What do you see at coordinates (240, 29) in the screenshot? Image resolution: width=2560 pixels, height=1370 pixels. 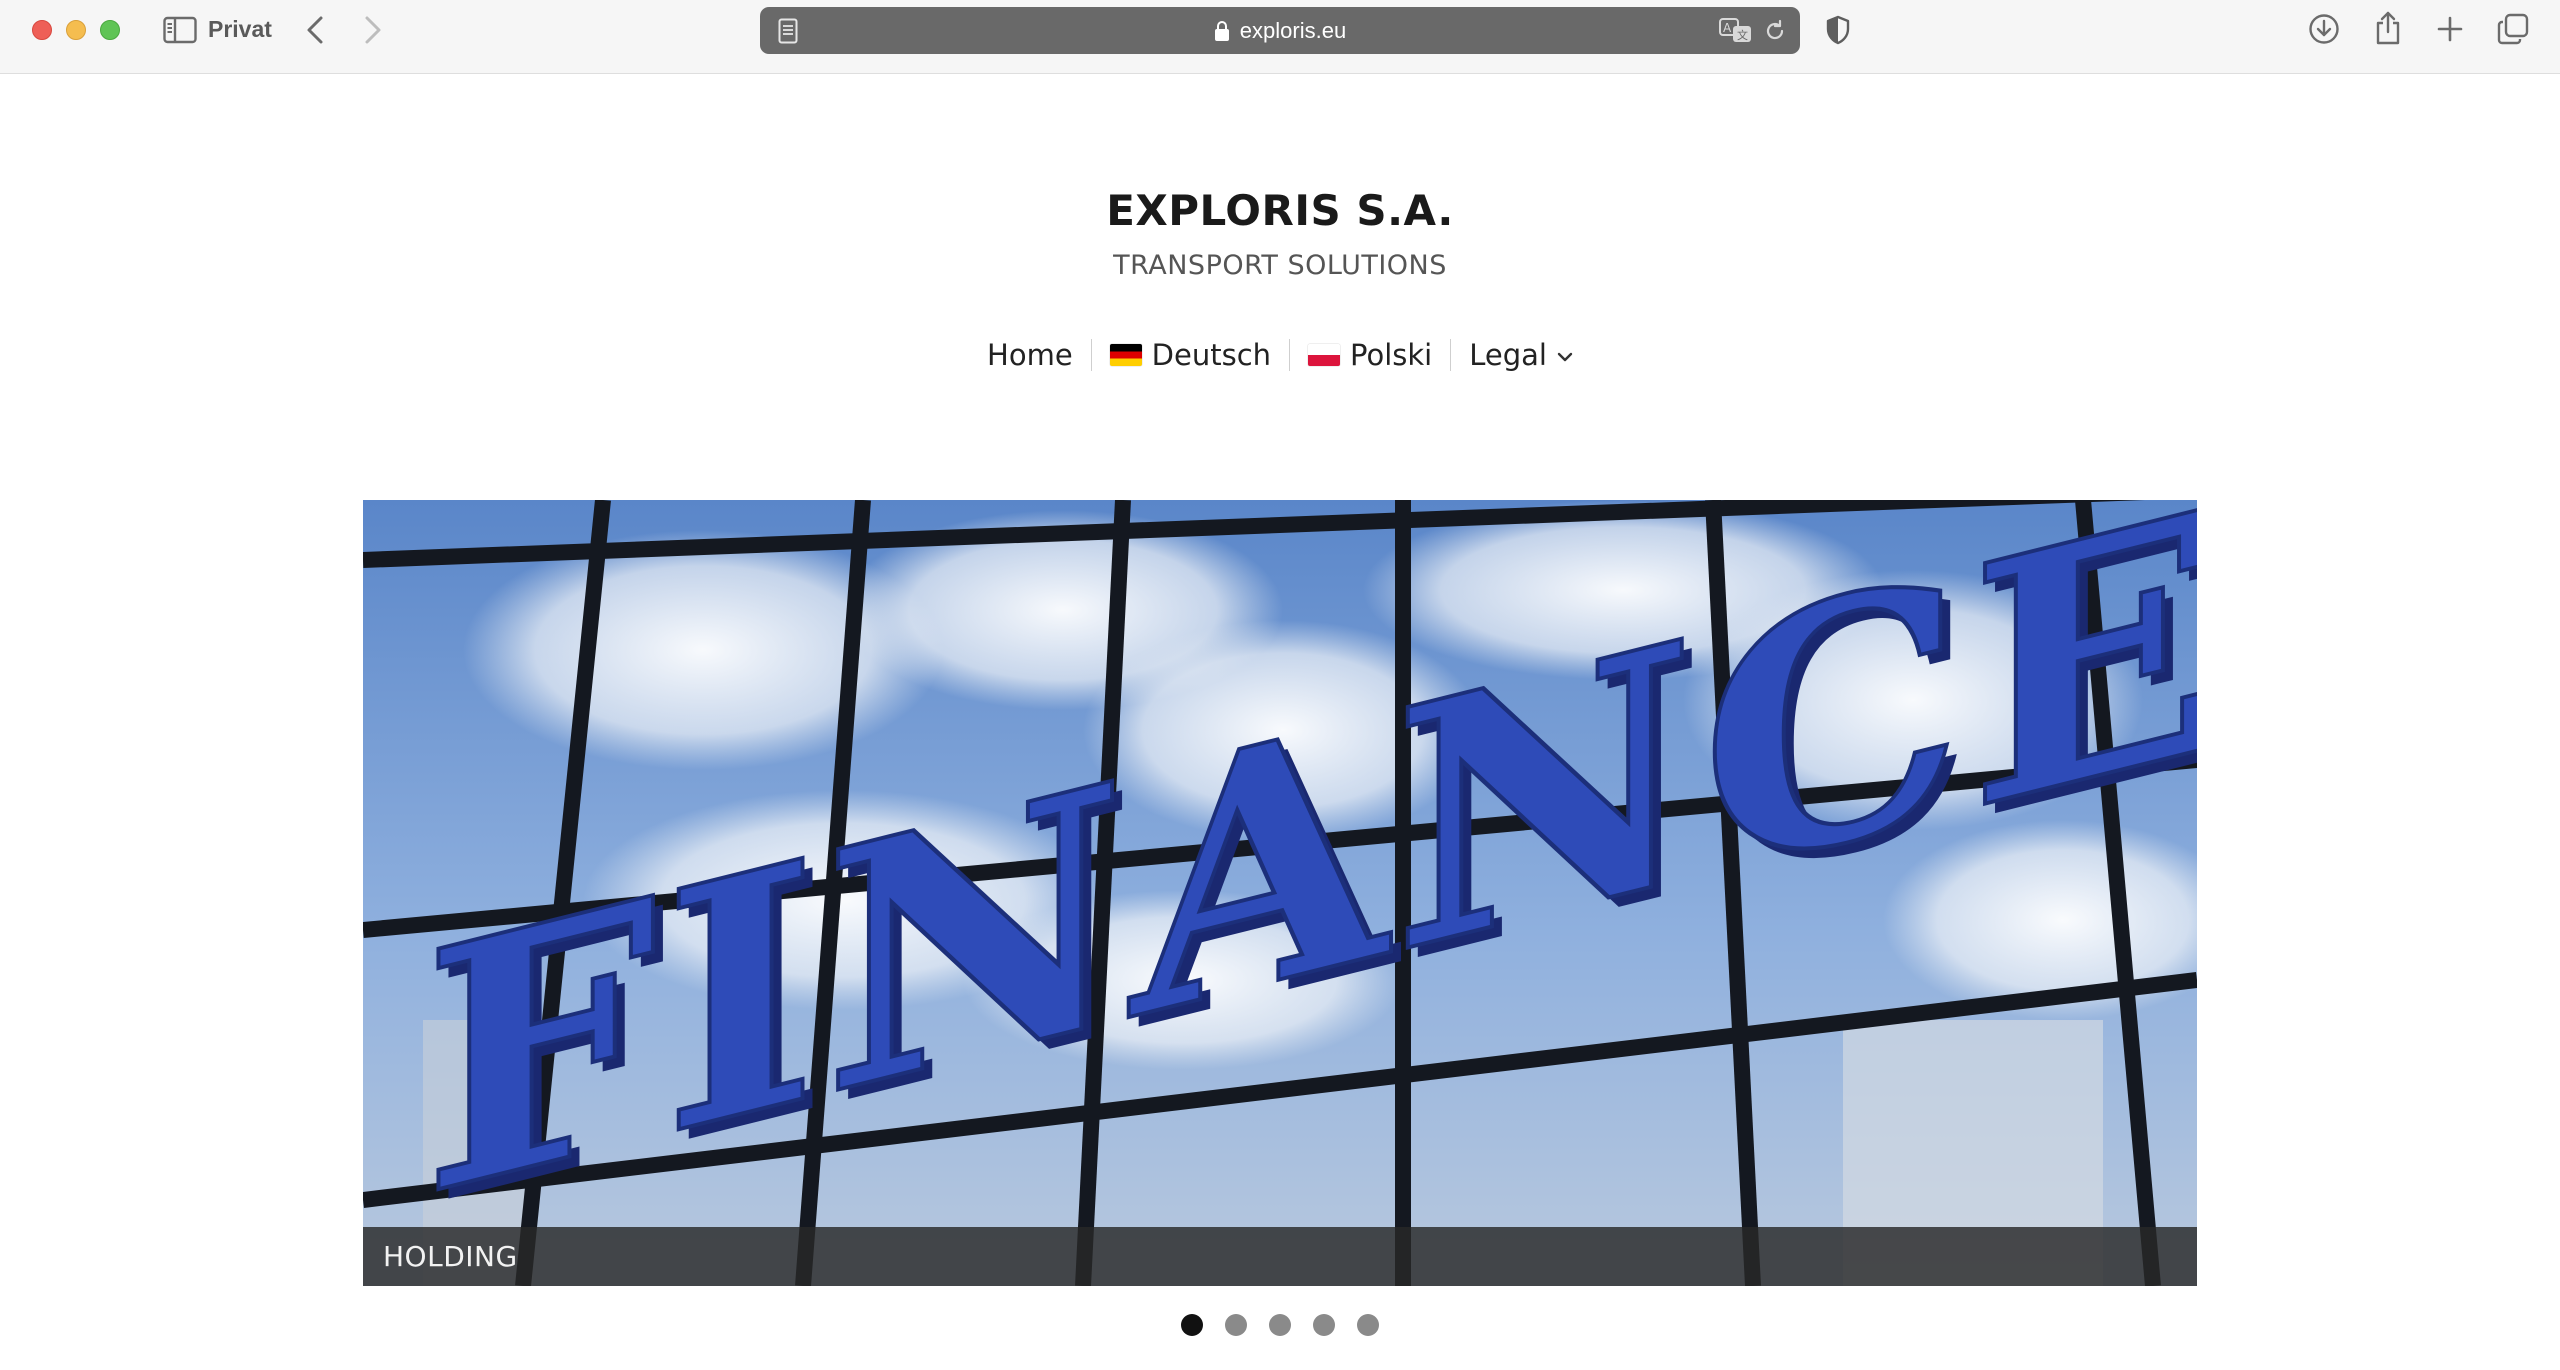 I see `private-window-label: Privat` at bounding box center [240, 29].